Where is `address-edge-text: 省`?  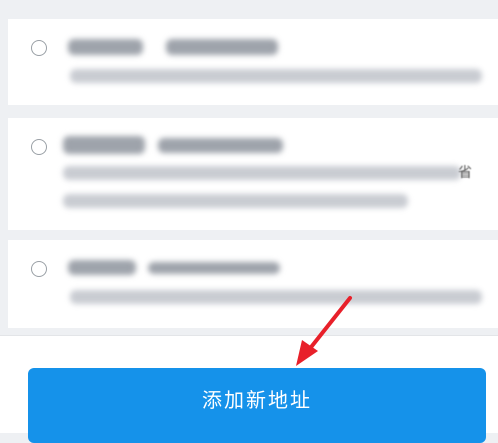 address-edge-text: 省 is located at coordinates (465, 173).